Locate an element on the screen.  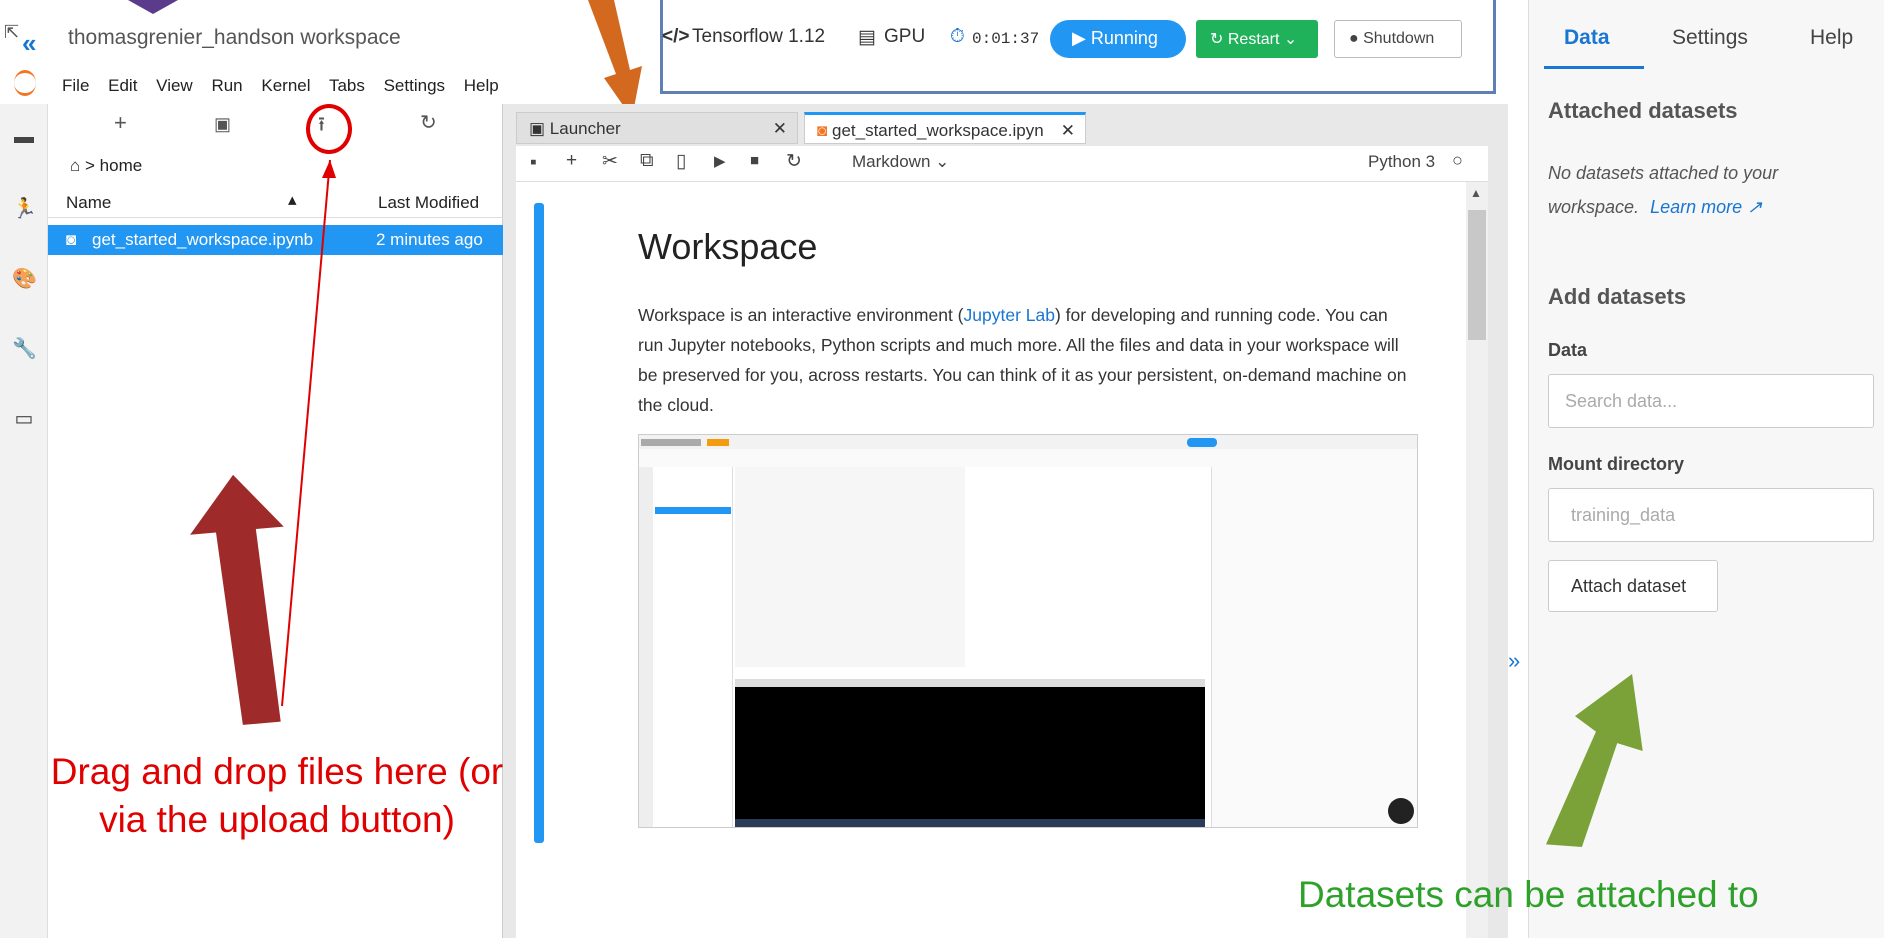
play-icon: ▶ is located at coordinates (1081, 38).